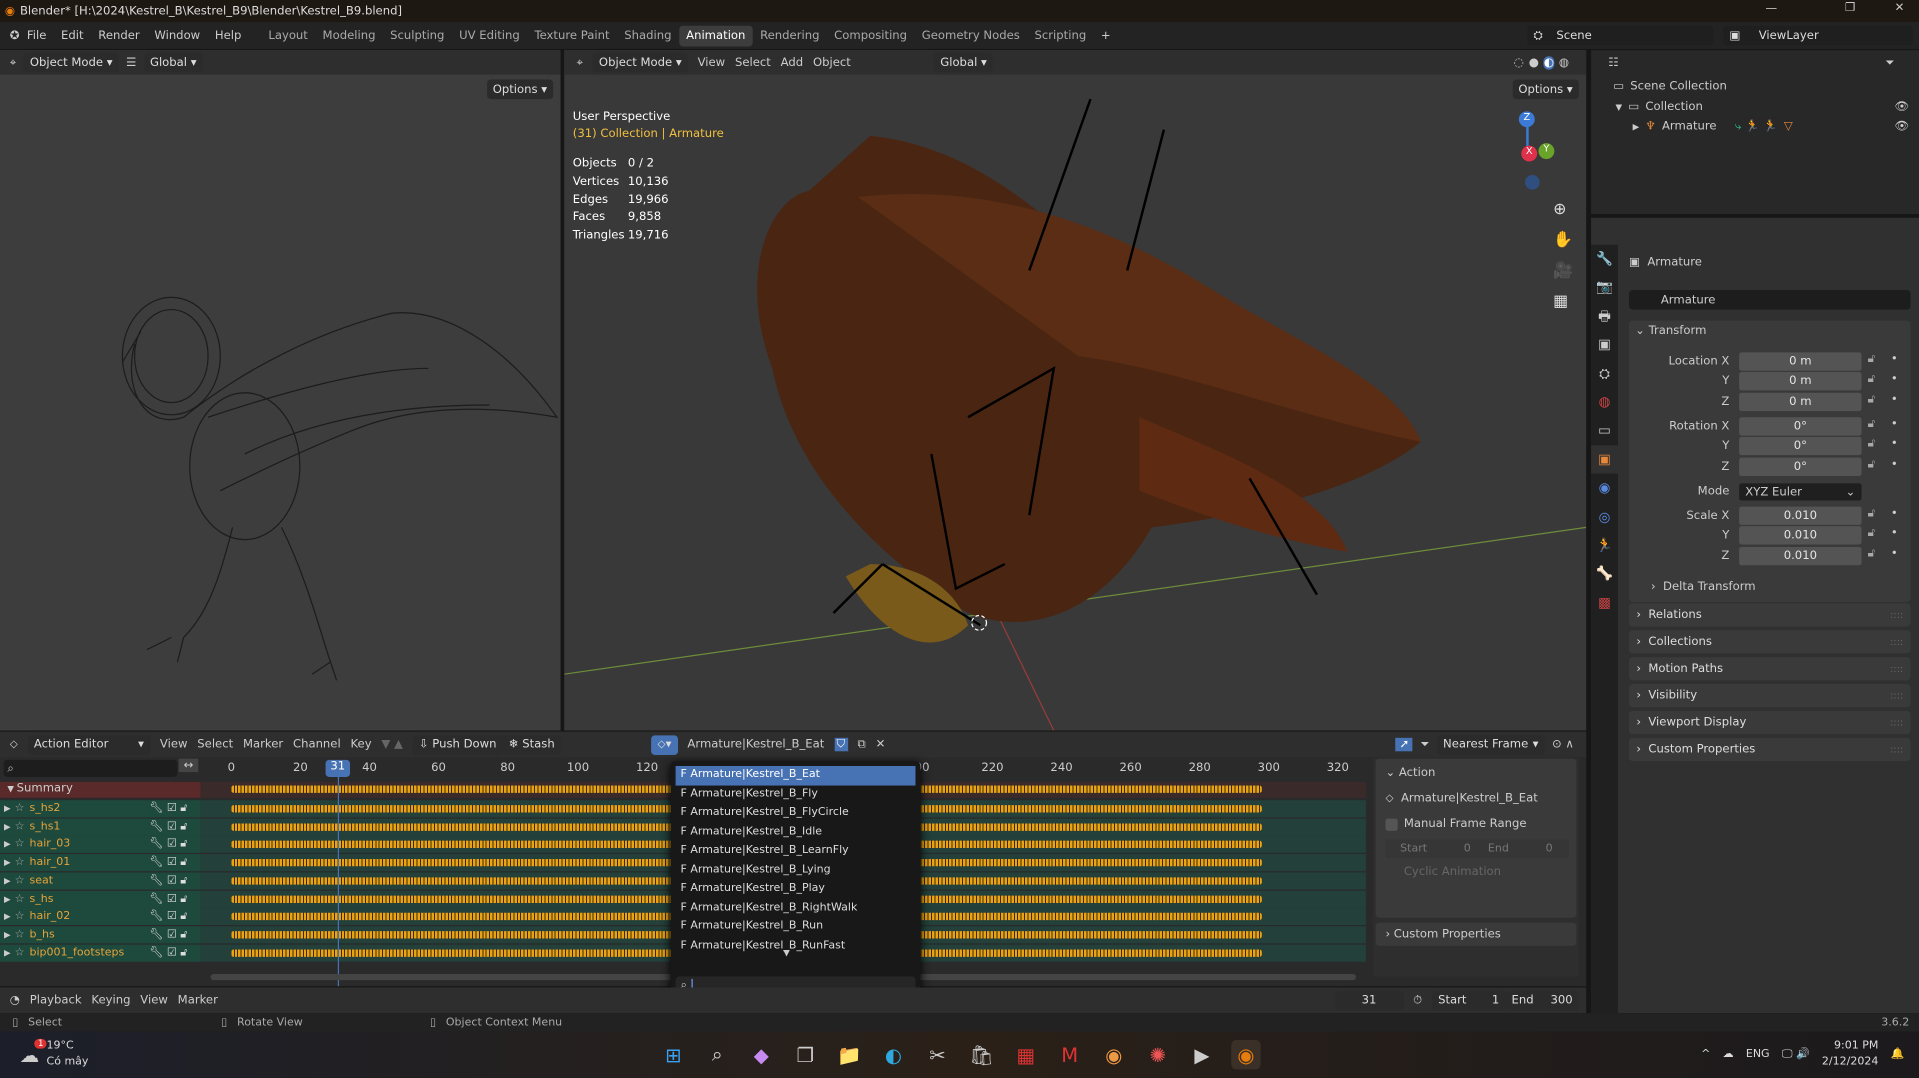 This screenshot has height=1078, width=1919. Describe the element at coordinates (228, 35) in the screenshot. I see `menu-help: Help` at that location.